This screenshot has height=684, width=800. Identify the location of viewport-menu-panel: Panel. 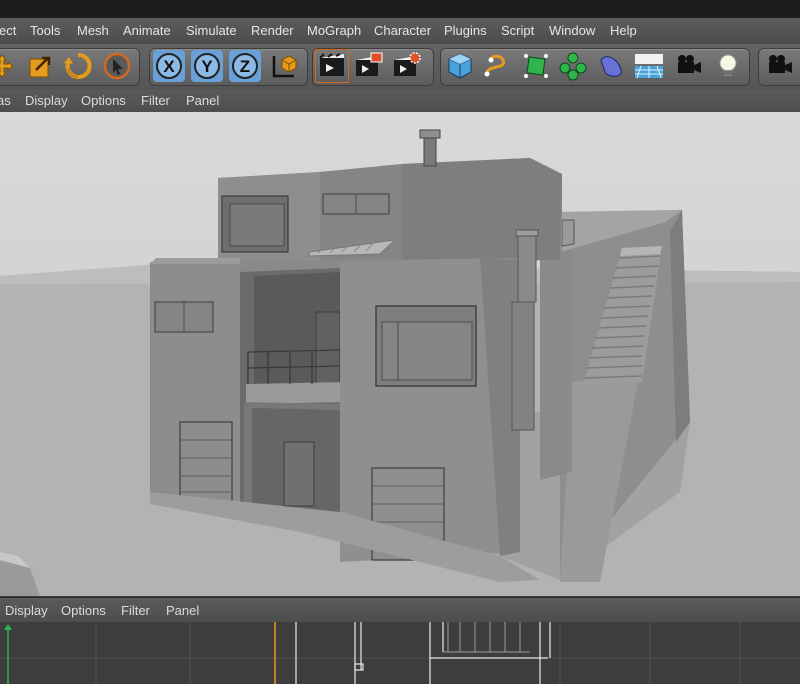
(202, 100).